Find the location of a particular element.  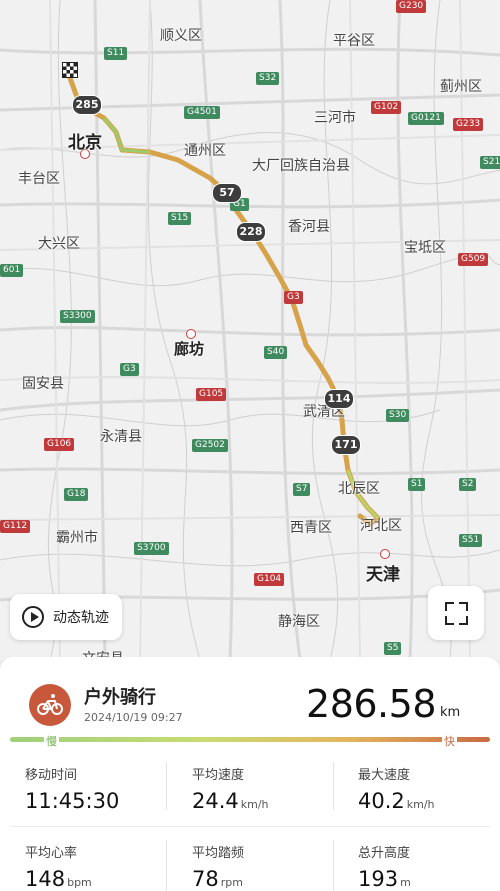

stat-max-speed: 最大速度 40.2 km/h is located at coordinates (396, 788).